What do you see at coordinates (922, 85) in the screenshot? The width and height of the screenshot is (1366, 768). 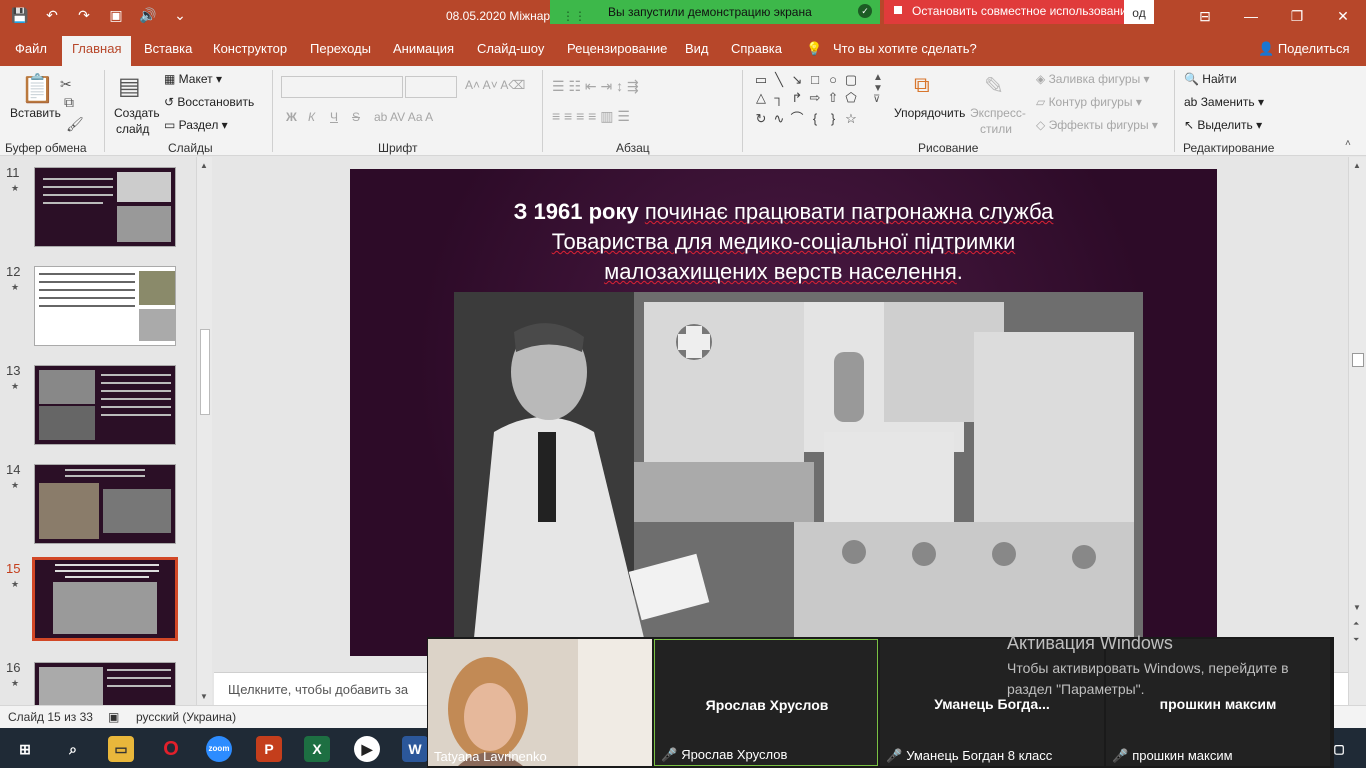 I see `arrange-icon: ⧉` at bounding box center [922, 85].